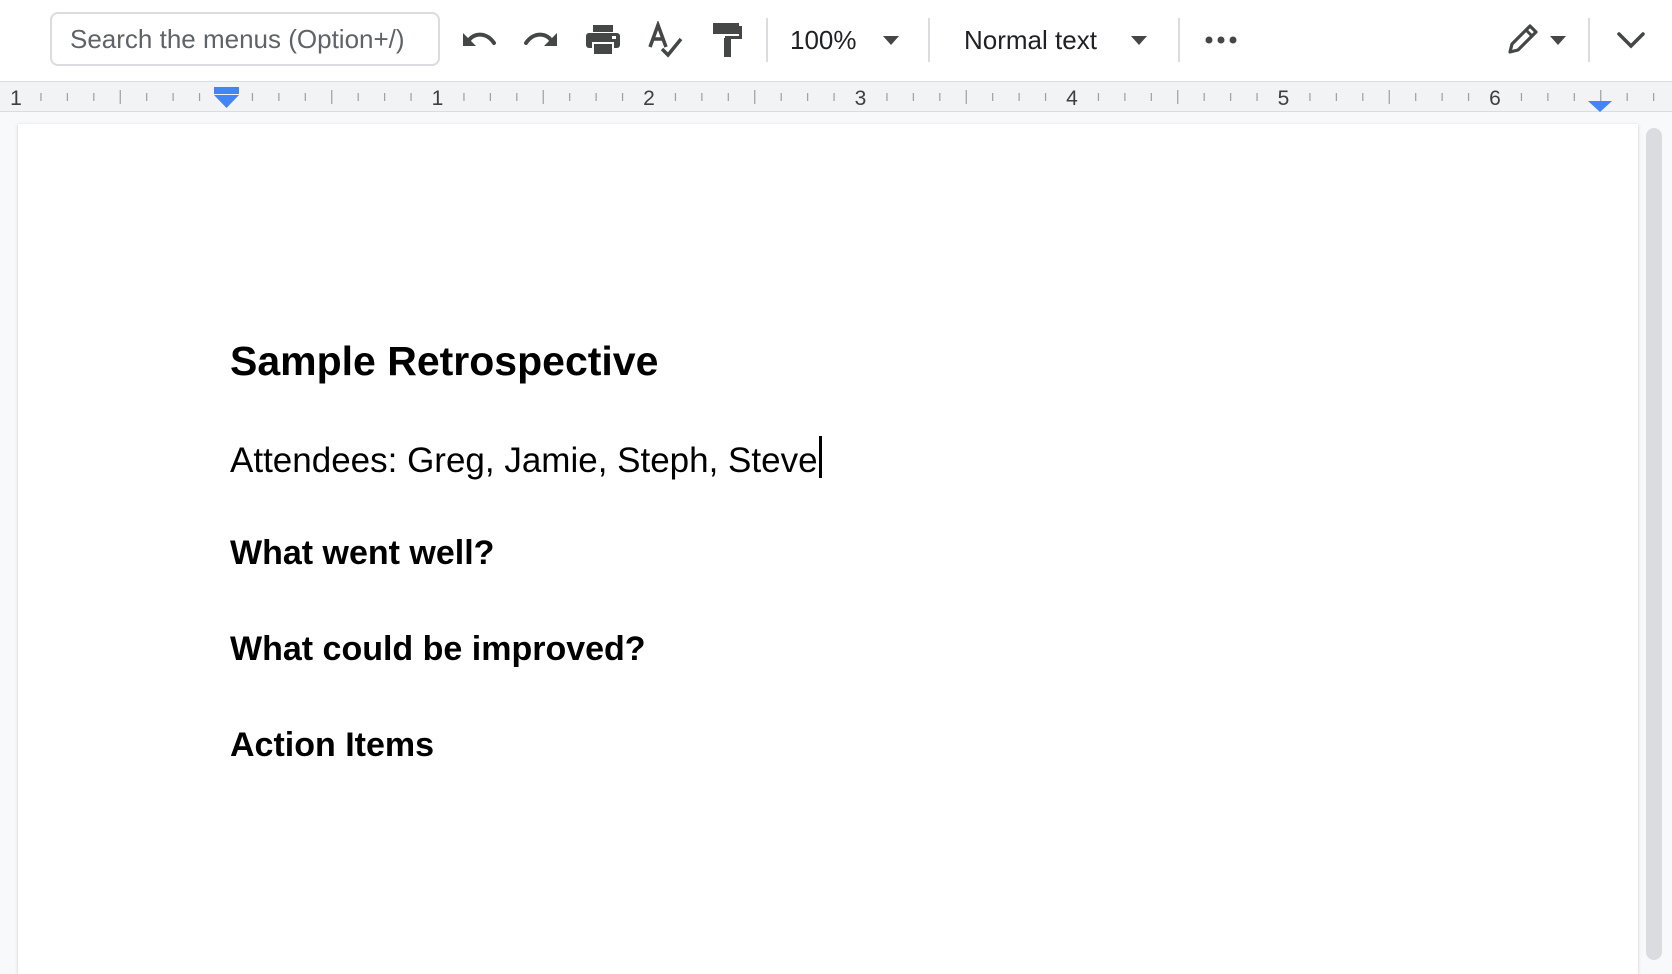 Image resolution: width=1672 pixels, height=974 pixels. Describe the element at coordinates (226, 97) in the screenshot. I see `left-indent-marker` at that location.